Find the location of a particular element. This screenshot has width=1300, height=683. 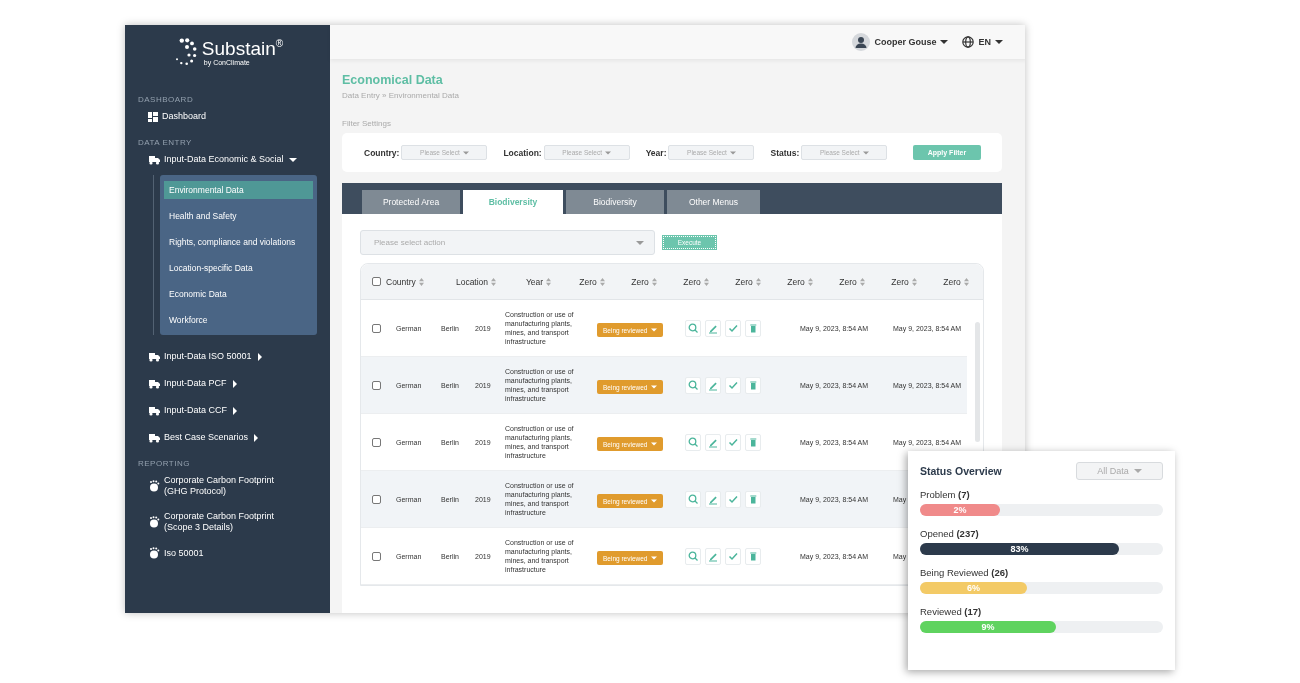

submenu-item: Environmental Data is located at coordinates (238, 190).